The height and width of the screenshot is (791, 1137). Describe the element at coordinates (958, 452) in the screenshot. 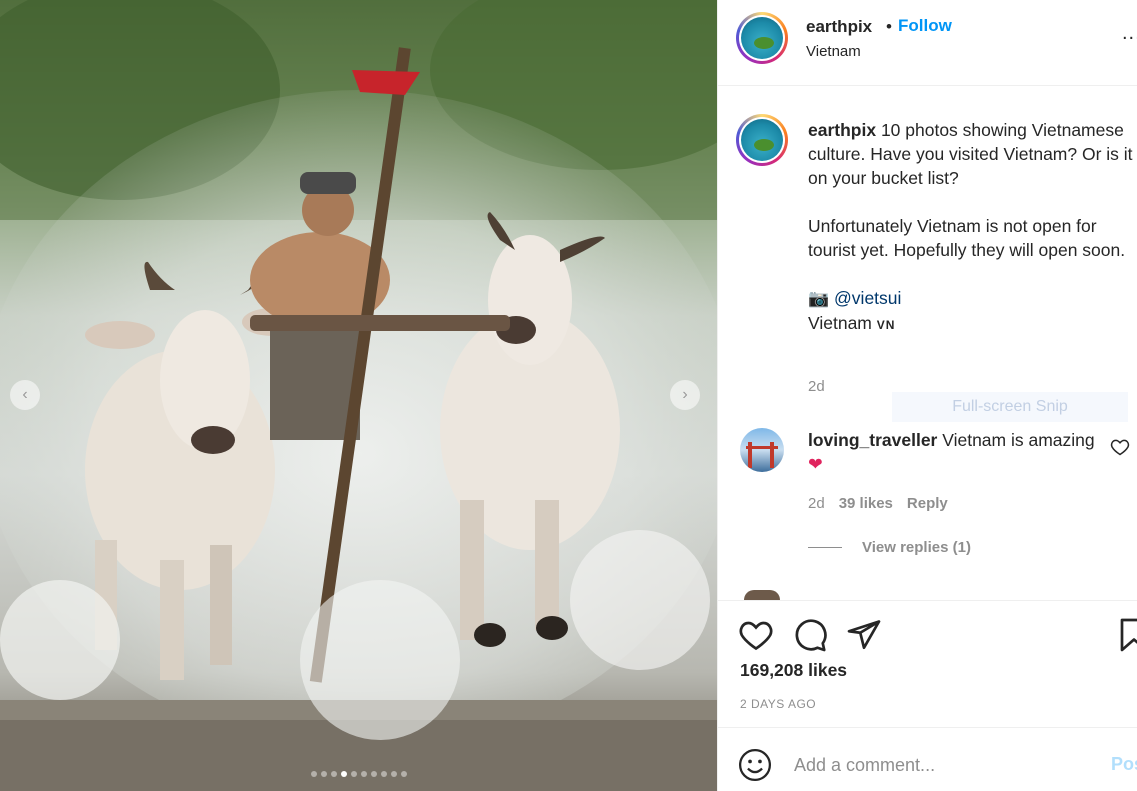

I see `comment-text: loving_traveller Vietnam is amazing ❤` at that location.